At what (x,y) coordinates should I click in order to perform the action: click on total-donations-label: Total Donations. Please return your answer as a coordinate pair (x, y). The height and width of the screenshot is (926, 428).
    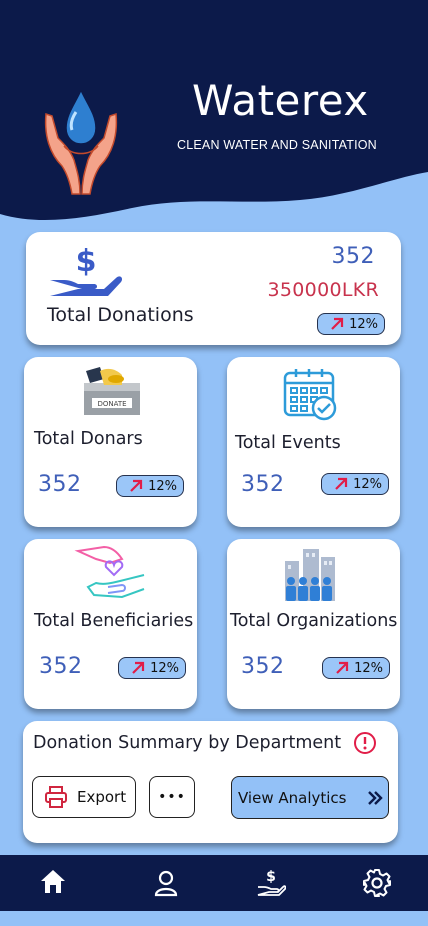
    Looking at the image, I should click on (120, 315).